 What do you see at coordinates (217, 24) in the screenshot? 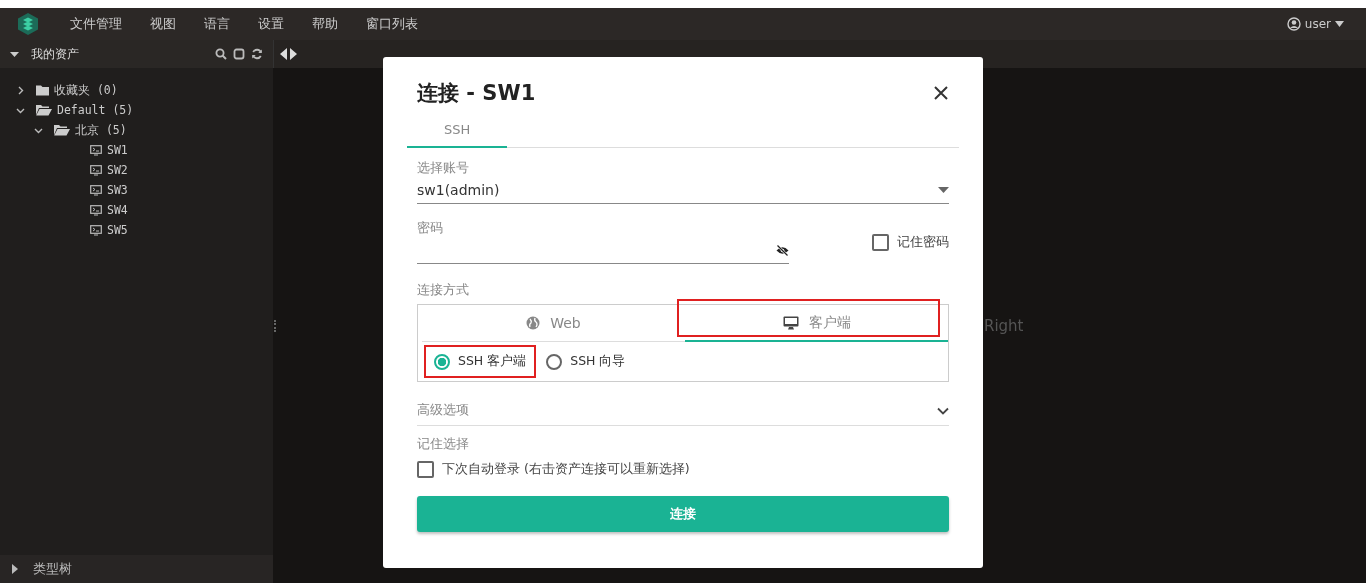
I see `menu-item: 语言` at bounding box center [217, 24].